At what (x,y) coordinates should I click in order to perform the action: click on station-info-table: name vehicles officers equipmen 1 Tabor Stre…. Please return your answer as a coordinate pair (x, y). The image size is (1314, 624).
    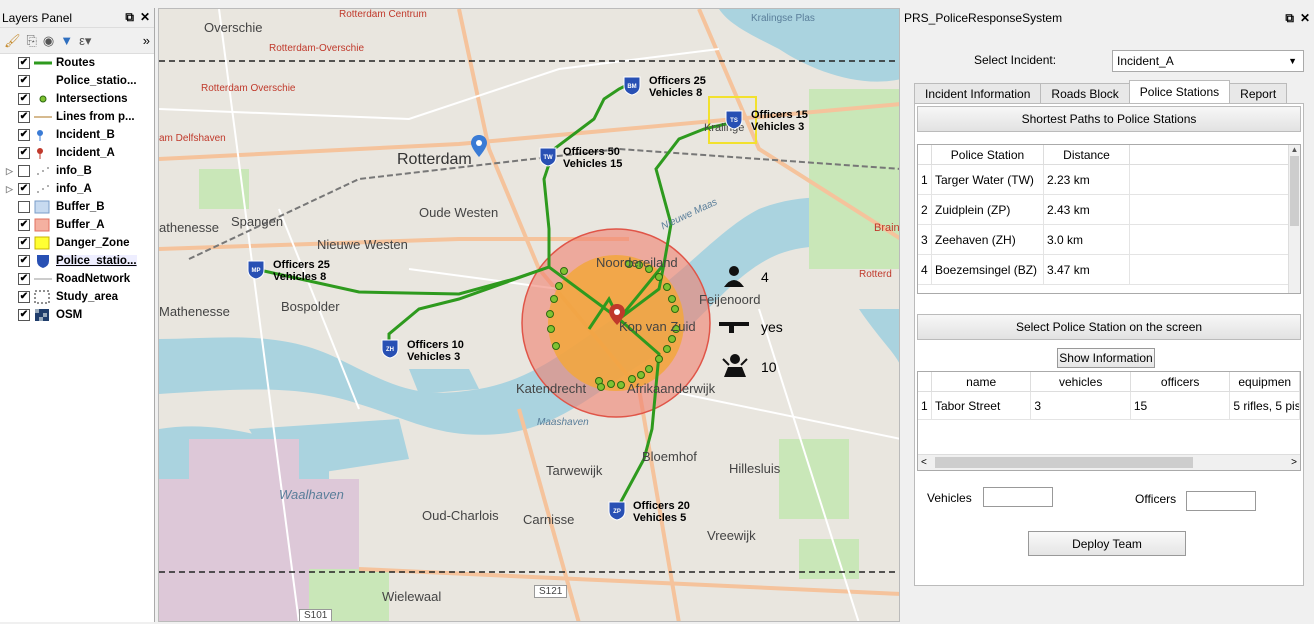
    Looking at the image, I should click on (1109, 421).